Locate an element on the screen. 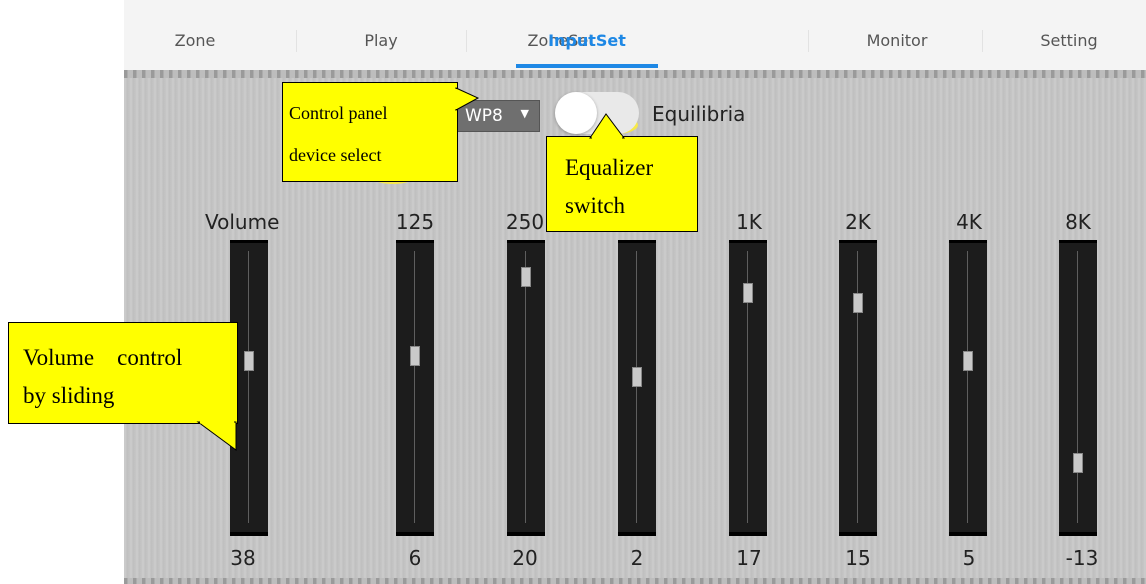  tab-play: Play is located at coordinates (381, 35).